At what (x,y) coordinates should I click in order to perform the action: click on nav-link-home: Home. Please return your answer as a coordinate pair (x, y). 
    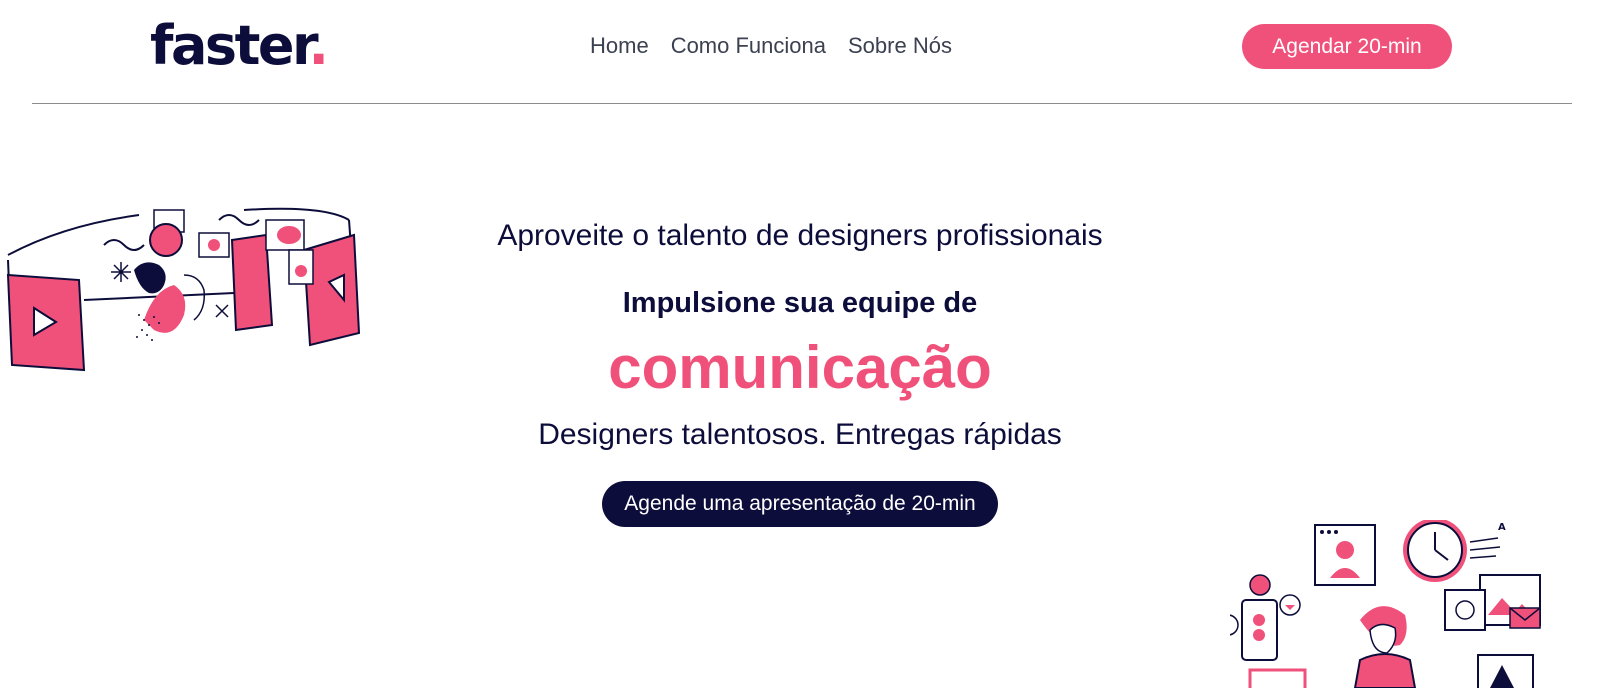
    Looking at the image, I should click on (619, 46).